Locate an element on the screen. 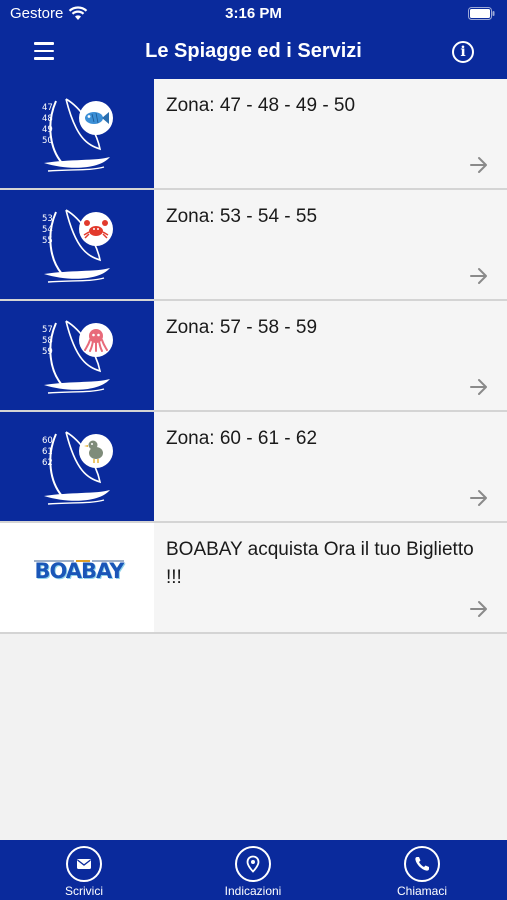 Image resolution: width=507 pixels, height=900 pixels. page-title: Le Spiagge ed i Servizi is located at coordinates (253, 51).